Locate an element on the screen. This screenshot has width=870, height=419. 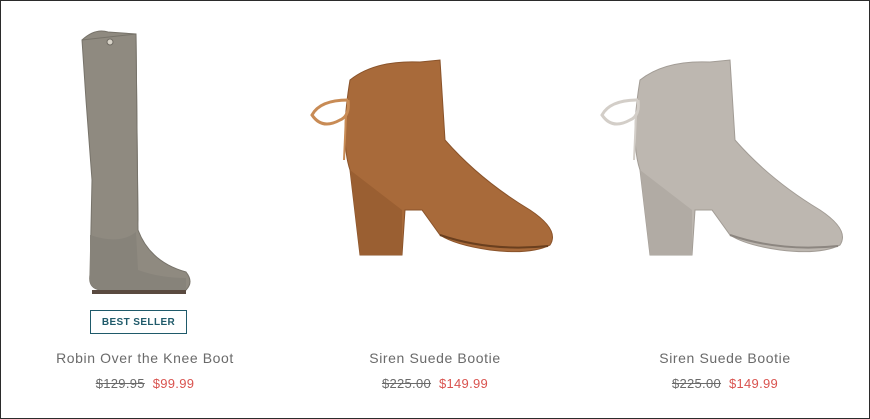
product-name: Robin Over the Knee Boot is located at coordinates (145, 358).